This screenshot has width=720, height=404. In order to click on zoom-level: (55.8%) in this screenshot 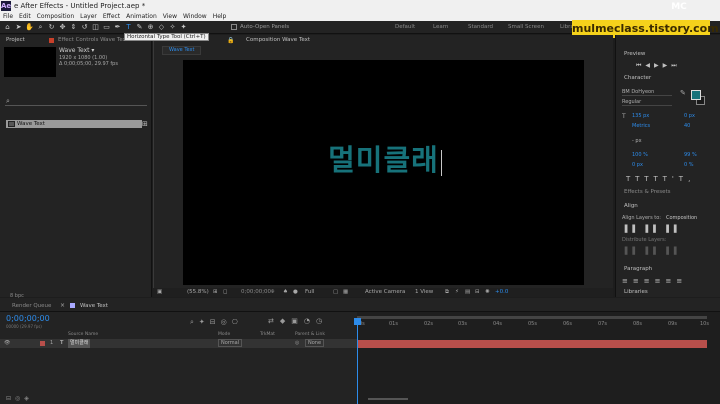, I will do `click(198, 292)`.